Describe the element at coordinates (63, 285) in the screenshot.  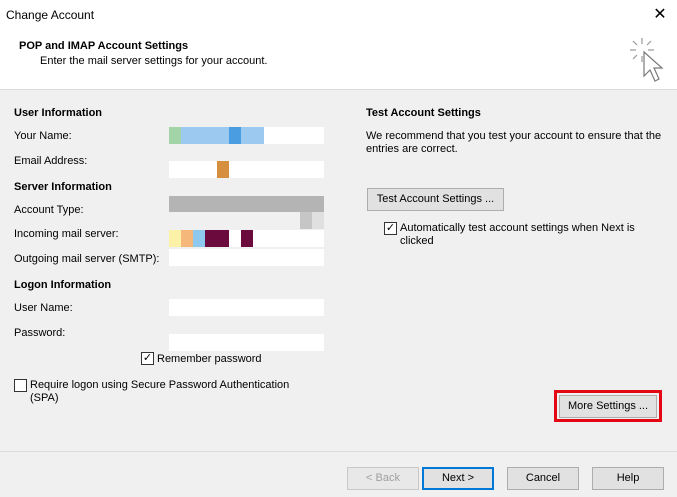
I see `logon-info-title: Logon Information` at that location.